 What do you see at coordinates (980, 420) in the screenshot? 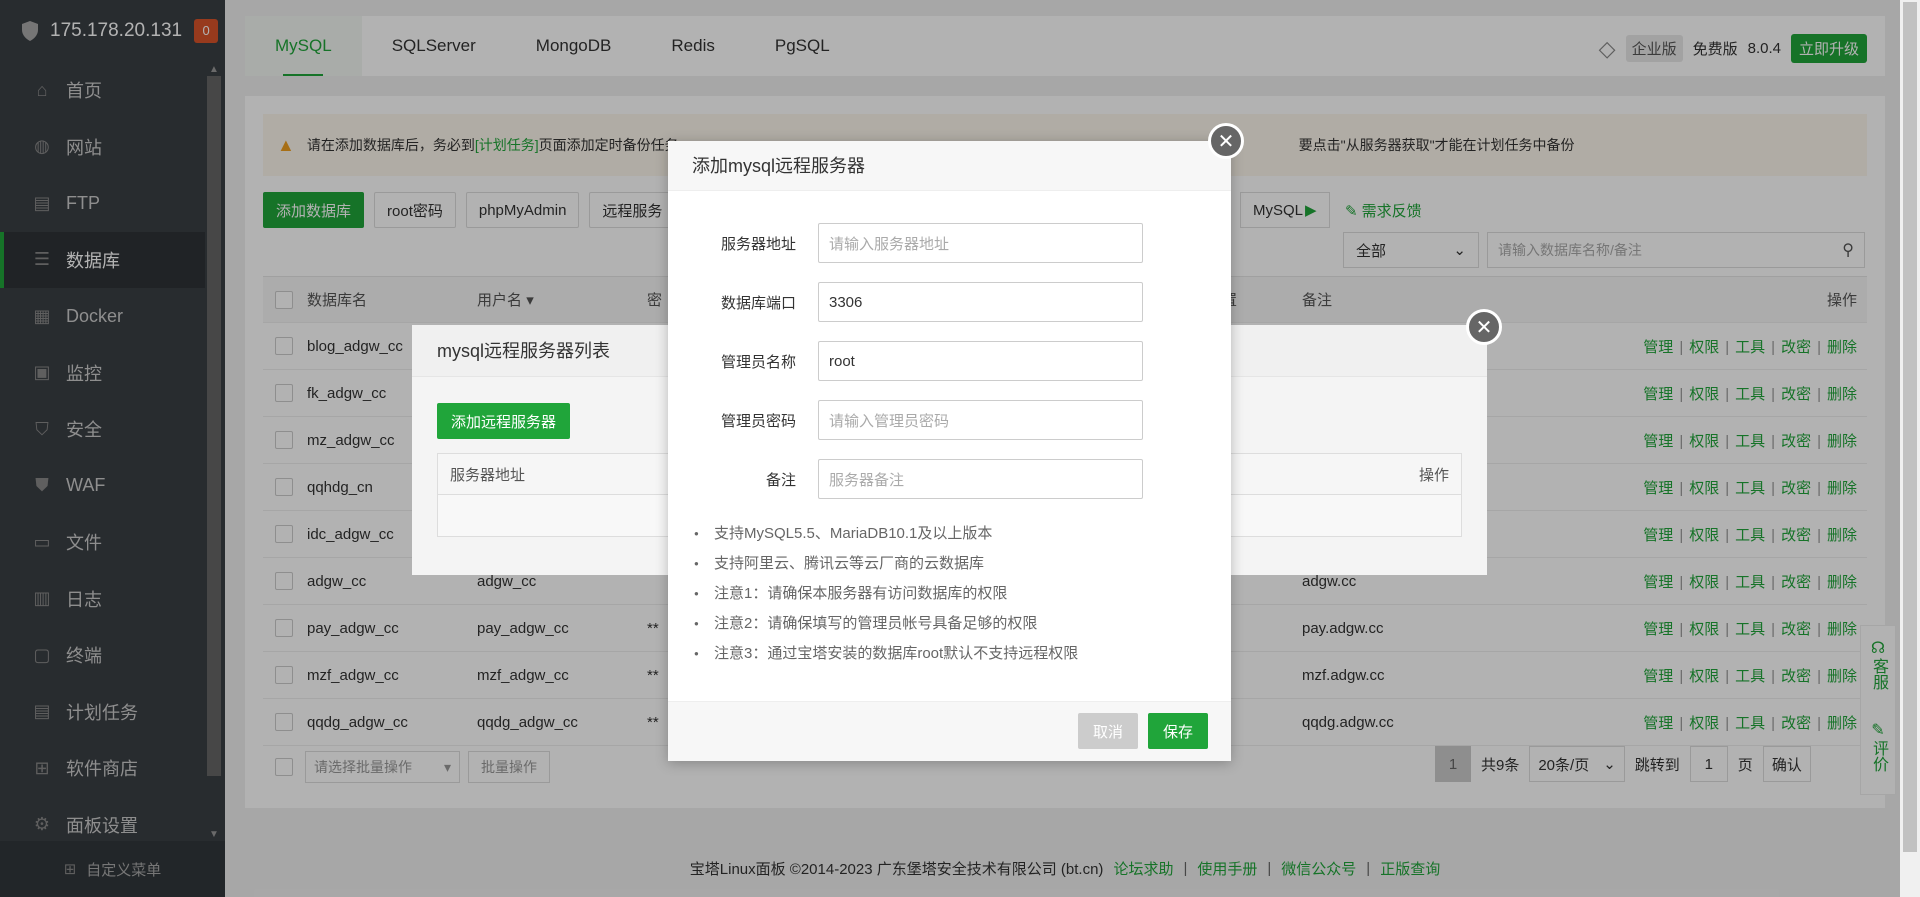
I see `admin-password-input: 请输入管理员密码` at bounding box center [980, 420].